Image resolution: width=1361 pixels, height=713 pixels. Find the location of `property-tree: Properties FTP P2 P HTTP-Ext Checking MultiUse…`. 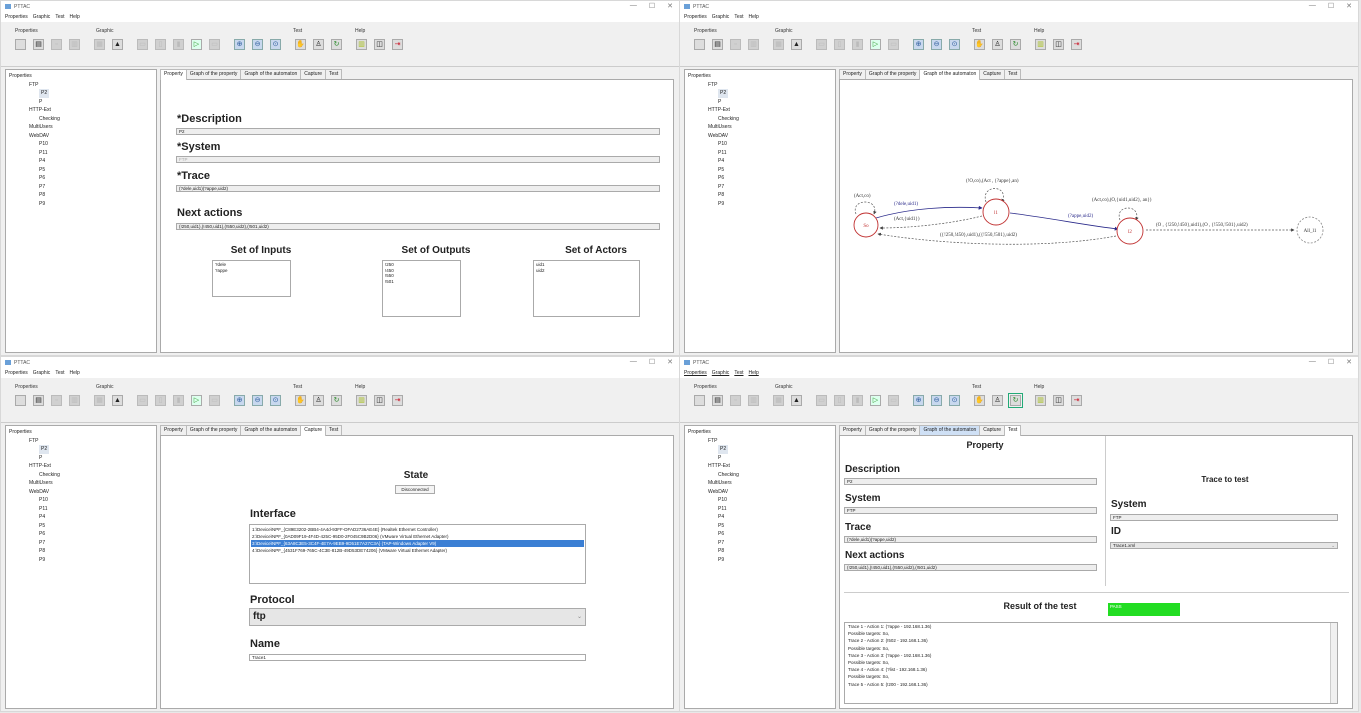

property-tree: Properties FTP P2 P HTTP-Ext Checking MultiUse… is located at coordinates (81, 567).